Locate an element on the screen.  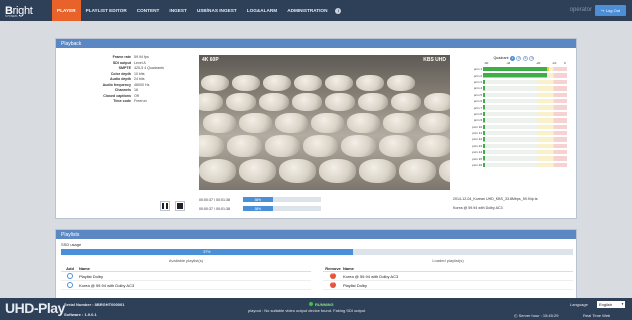
channel-label: pcm 16 is located at coordinates (477, 165).